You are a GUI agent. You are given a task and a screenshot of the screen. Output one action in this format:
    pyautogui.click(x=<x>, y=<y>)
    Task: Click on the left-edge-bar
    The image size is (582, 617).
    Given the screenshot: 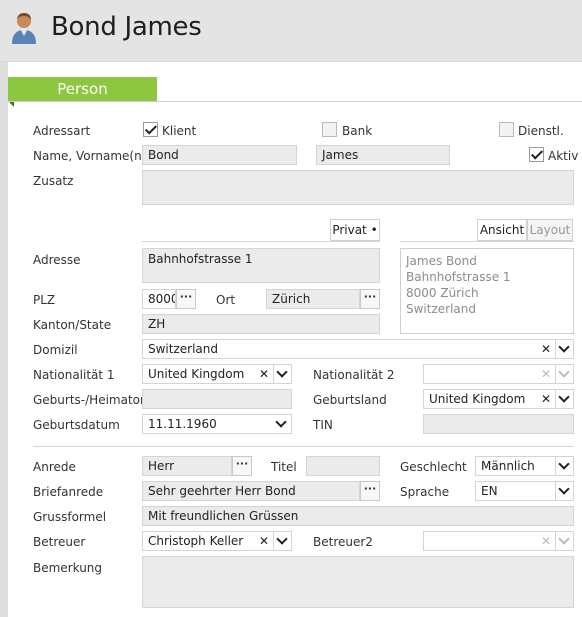 What is the action you would take?
    pyautogui.click(x=4, y=339)
    